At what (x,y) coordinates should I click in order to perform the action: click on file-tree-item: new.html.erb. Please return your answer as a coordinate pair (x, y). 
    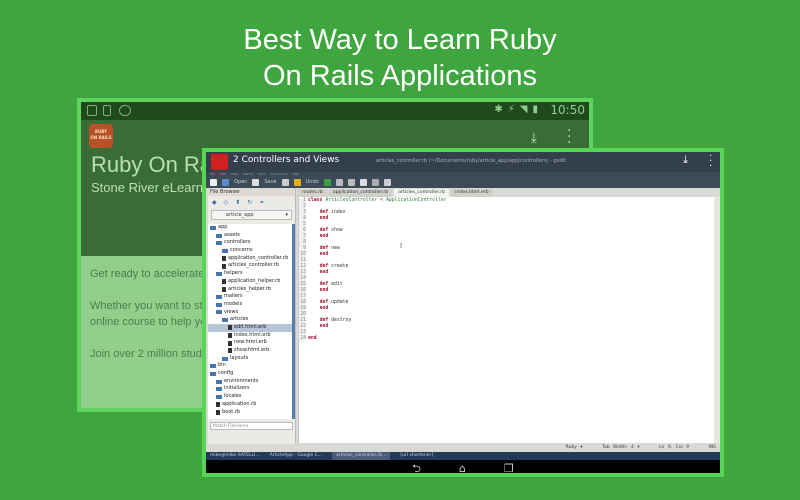
    Looking at the image, I should click on (250, 343).